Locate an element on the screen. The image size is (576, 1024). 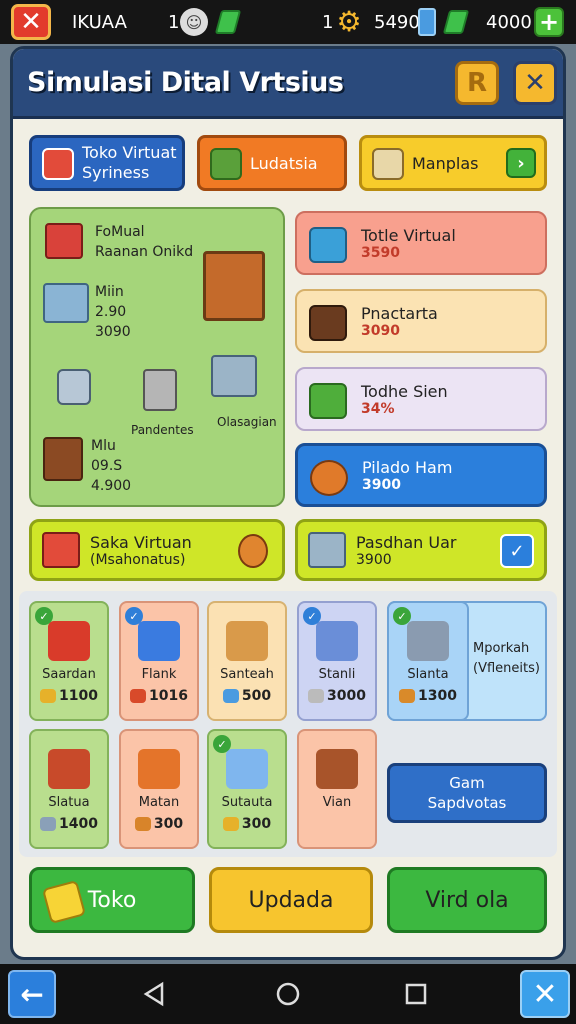
item-tile: ✓ Saardan 1100 is located at coordinates (69, 661).